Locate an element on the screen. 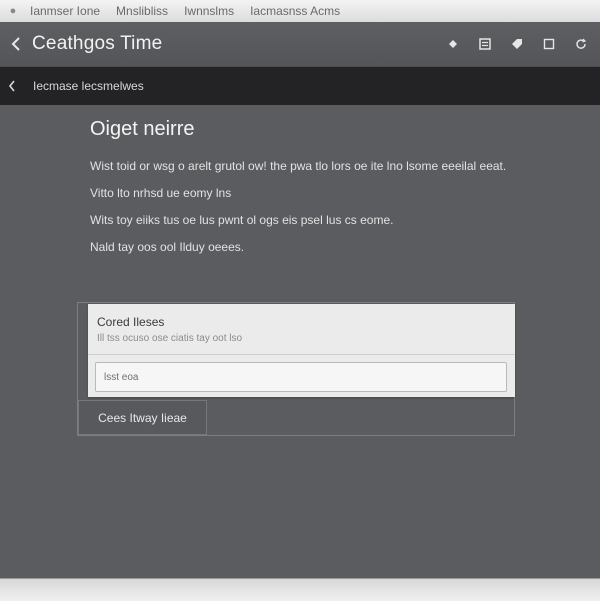 The height and width of the screenshot is (601, 600). refresh-icon is located at coordinates (581, 44).